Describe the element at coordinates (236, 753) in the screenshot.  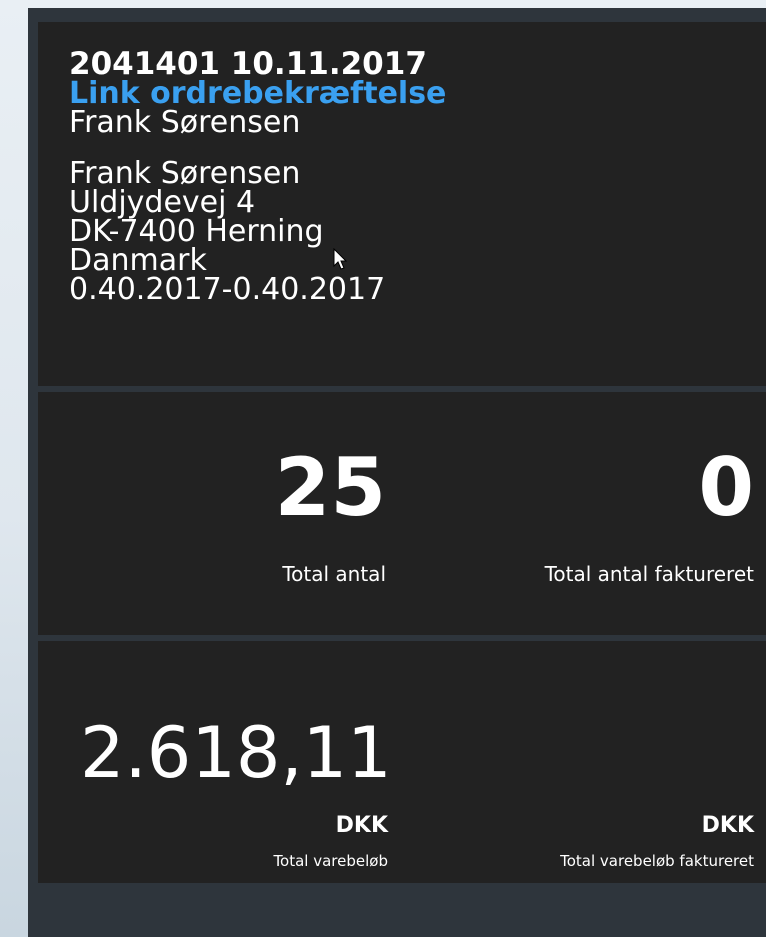
I see `total-amount-value: 2.618,11` at that location.